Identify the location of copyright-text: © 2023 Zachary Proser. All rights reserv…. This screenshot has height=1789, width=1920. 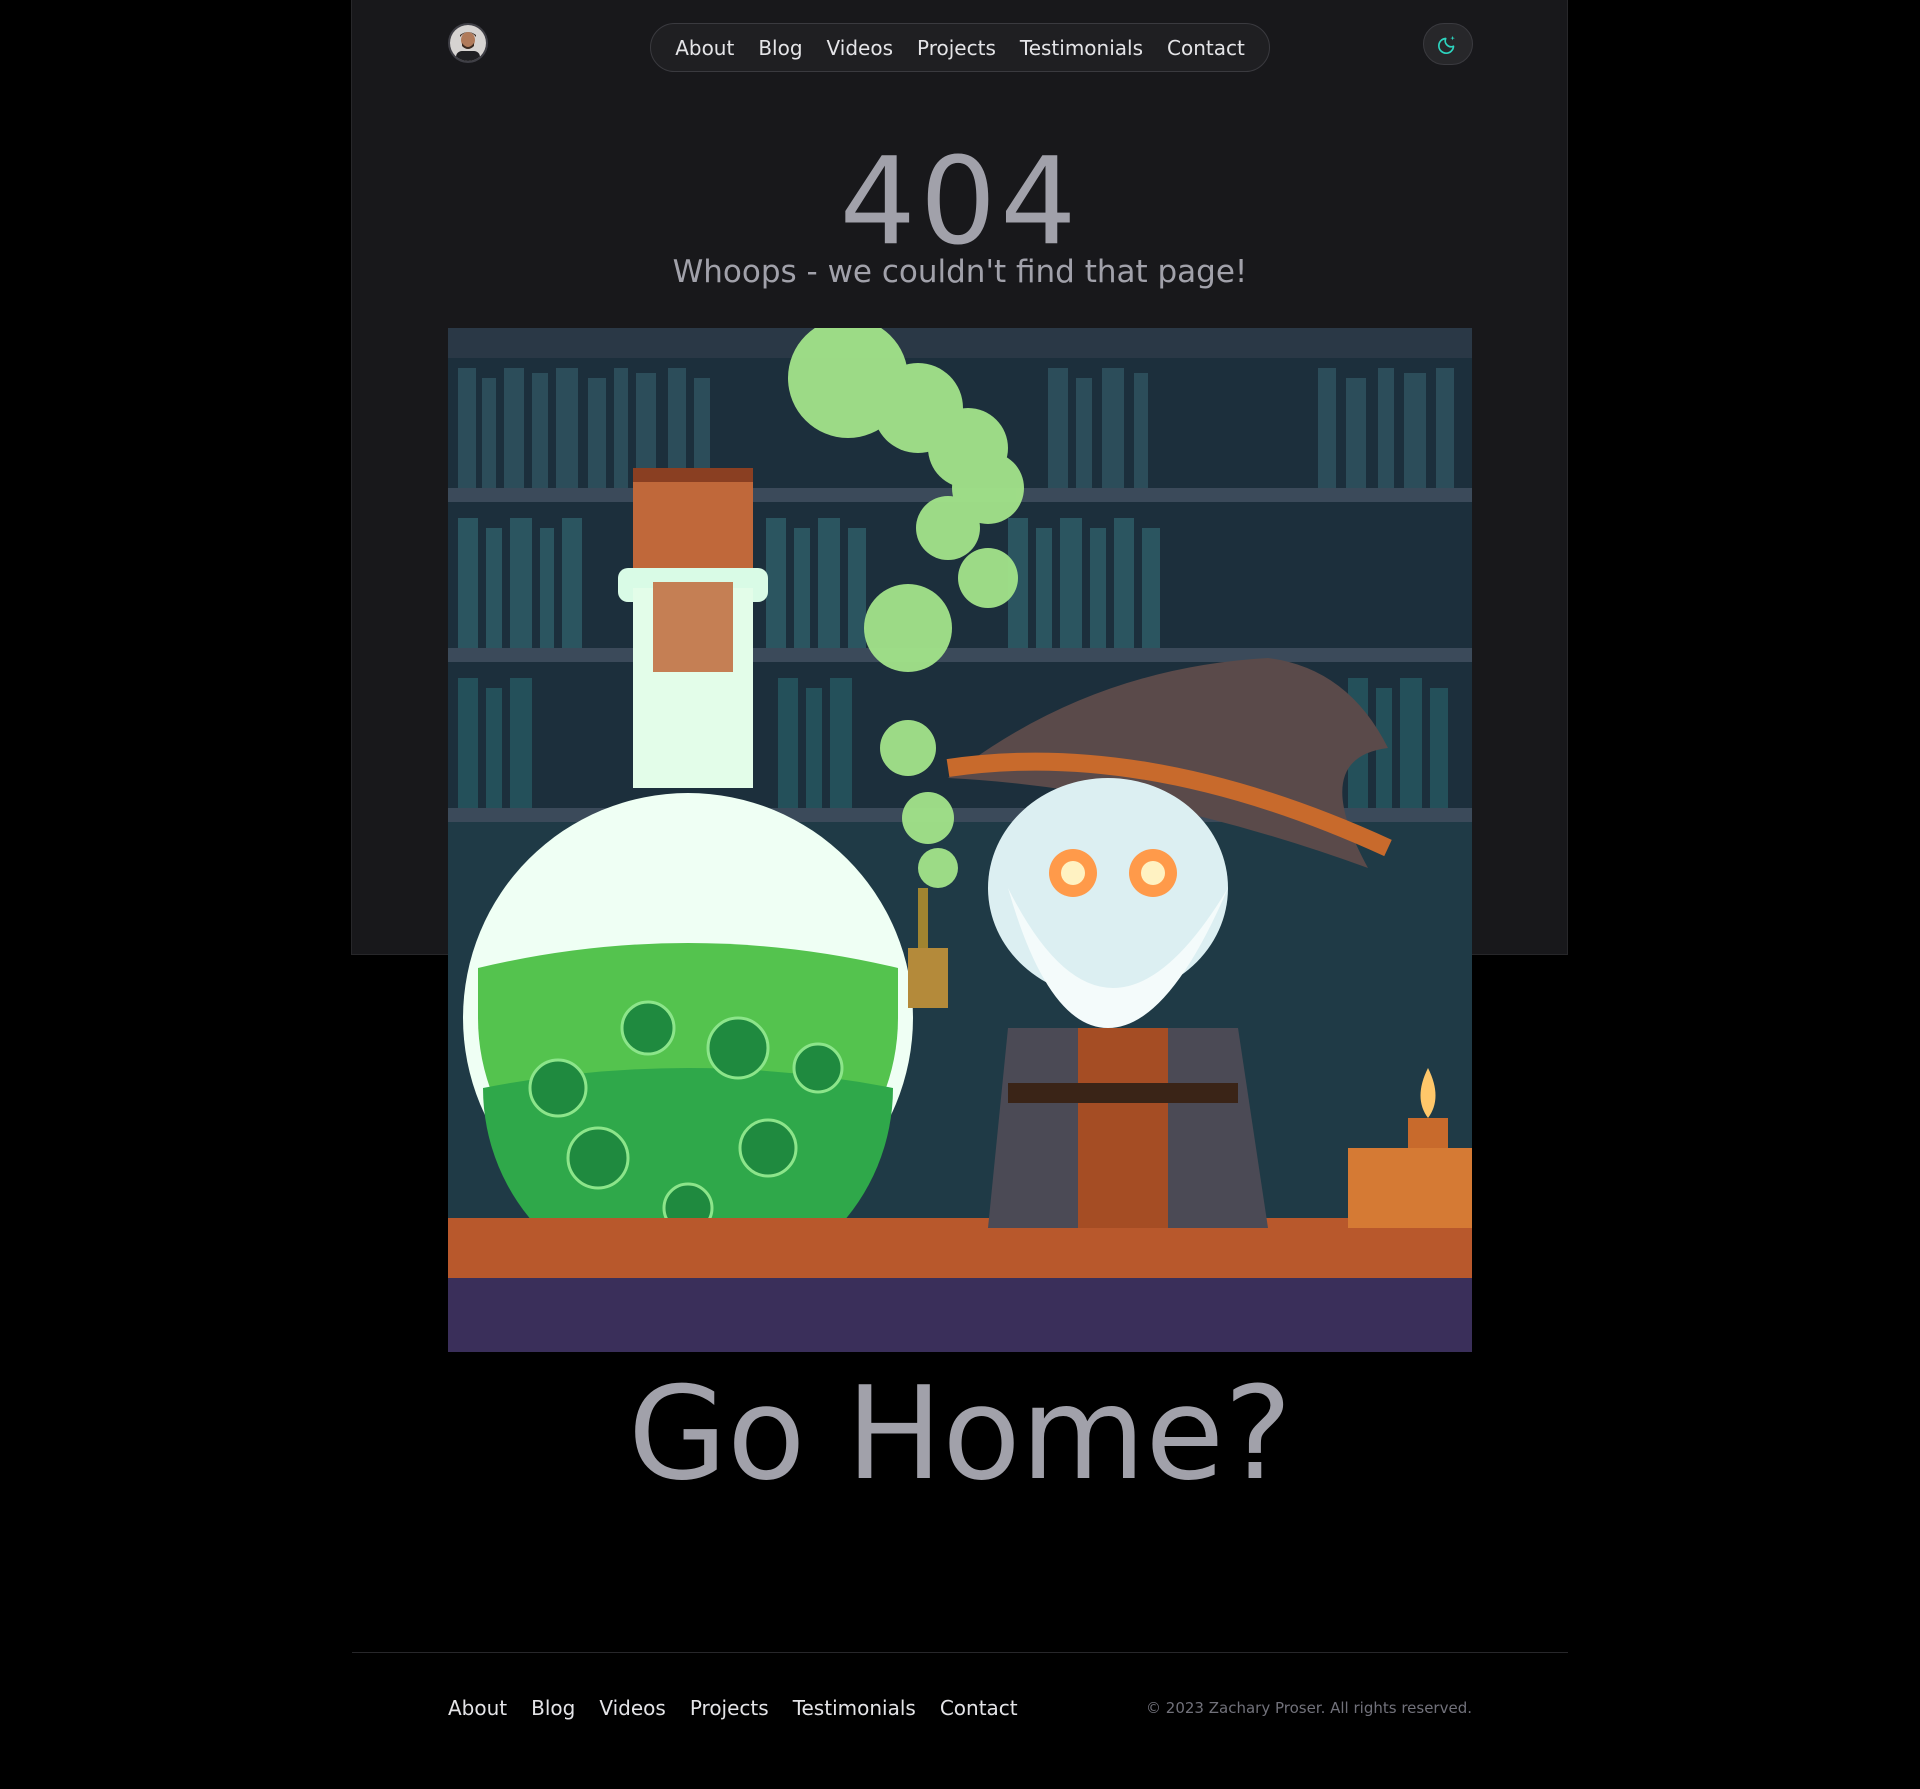
(1309, 1708).